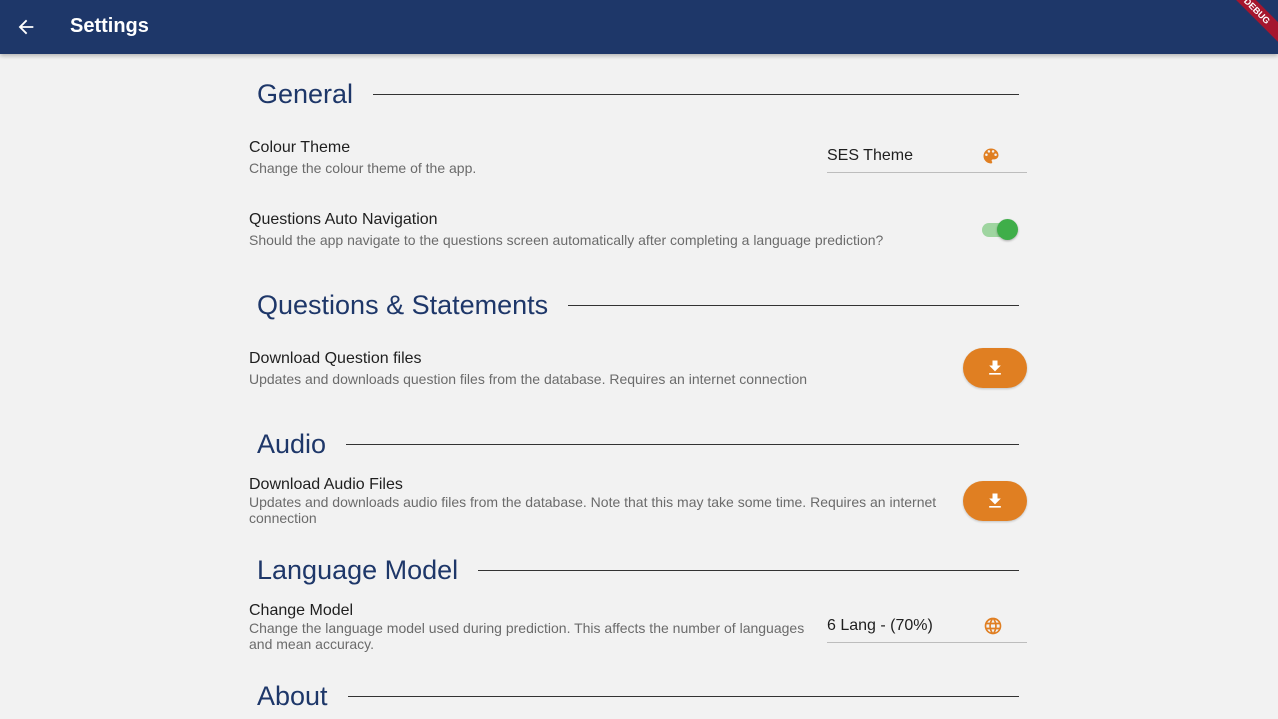 The height and width of the screenshot is (719, 1278). Describe the element at coordinates (638, 305) in the screenshot. I see `section-questions: Questions & Statements` at that location.